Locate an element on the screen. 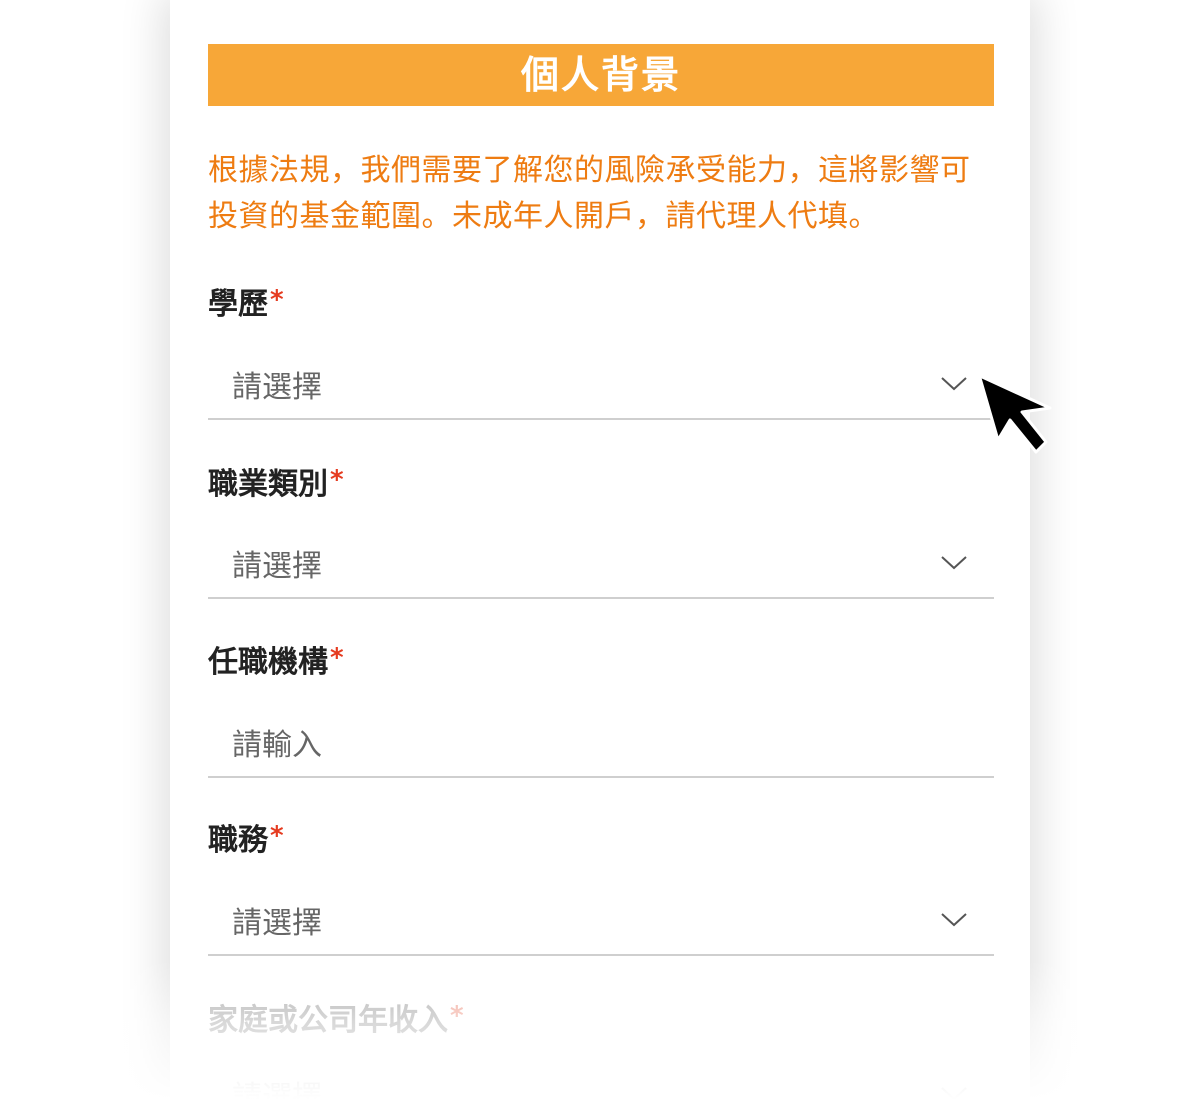  job-title-label: 職務* is located at coordinates (246, 838).